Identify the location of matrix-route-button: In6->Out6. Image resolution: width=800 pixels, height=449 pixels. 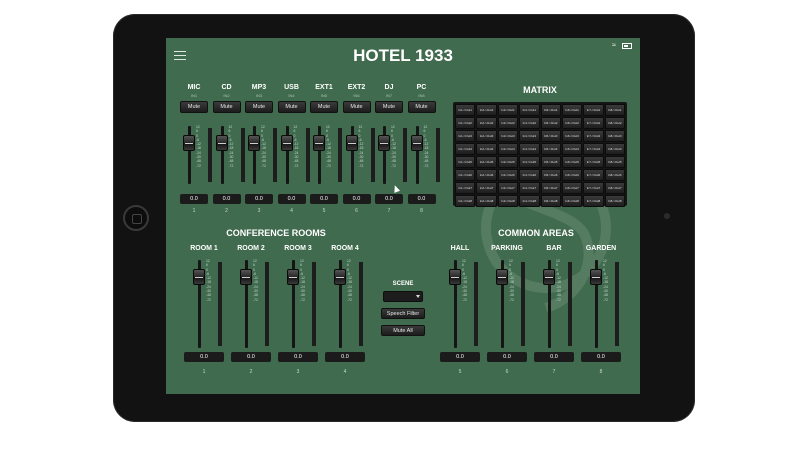
(572, 175).